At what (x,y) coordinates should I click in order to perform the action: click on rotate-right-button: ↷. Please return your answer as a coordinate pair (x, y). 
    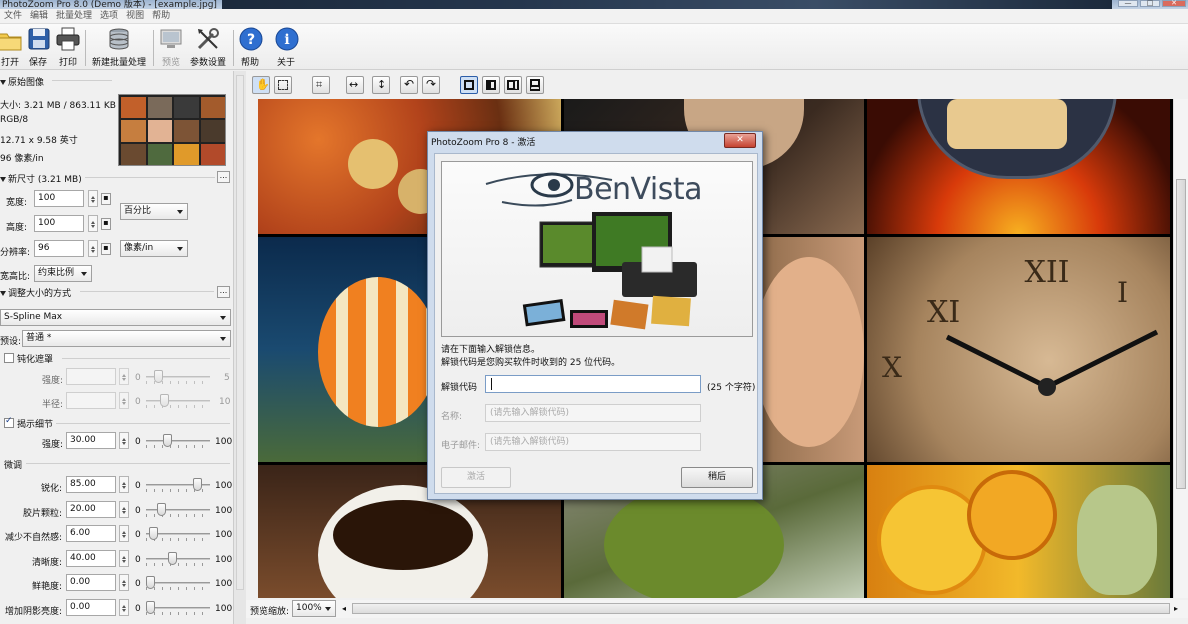
    Looking at the image, I should click on (431, 85).